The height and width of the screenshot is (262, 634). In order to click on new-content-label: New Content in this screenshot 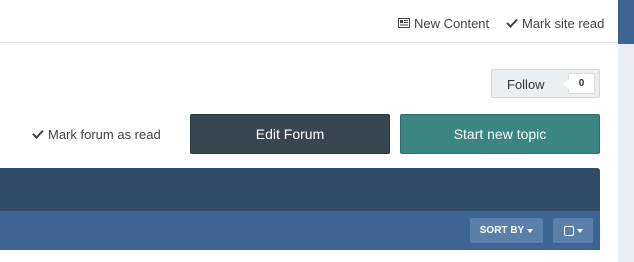, I will do `click(452, 23)`.